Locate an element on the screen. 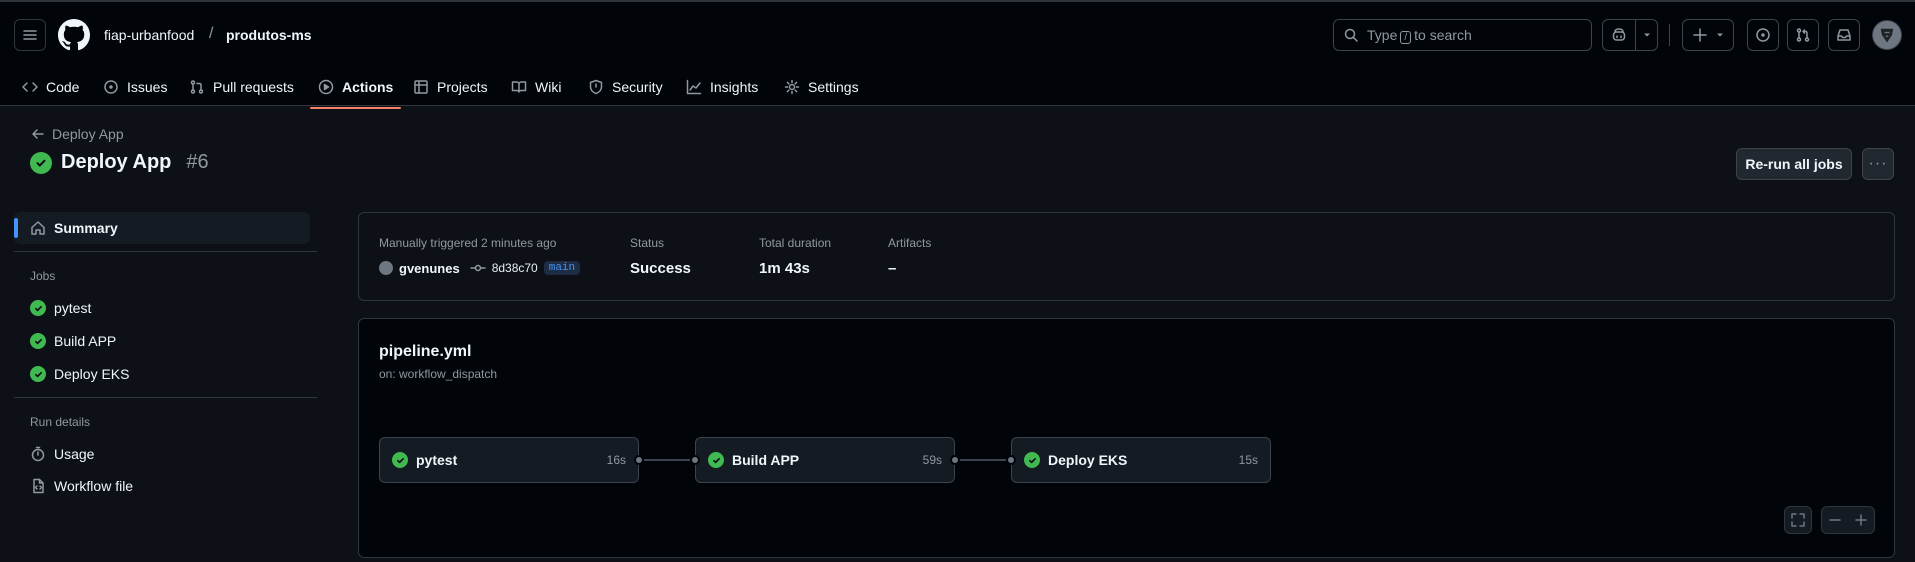  job-output-port is located at coordinates (955, 460).